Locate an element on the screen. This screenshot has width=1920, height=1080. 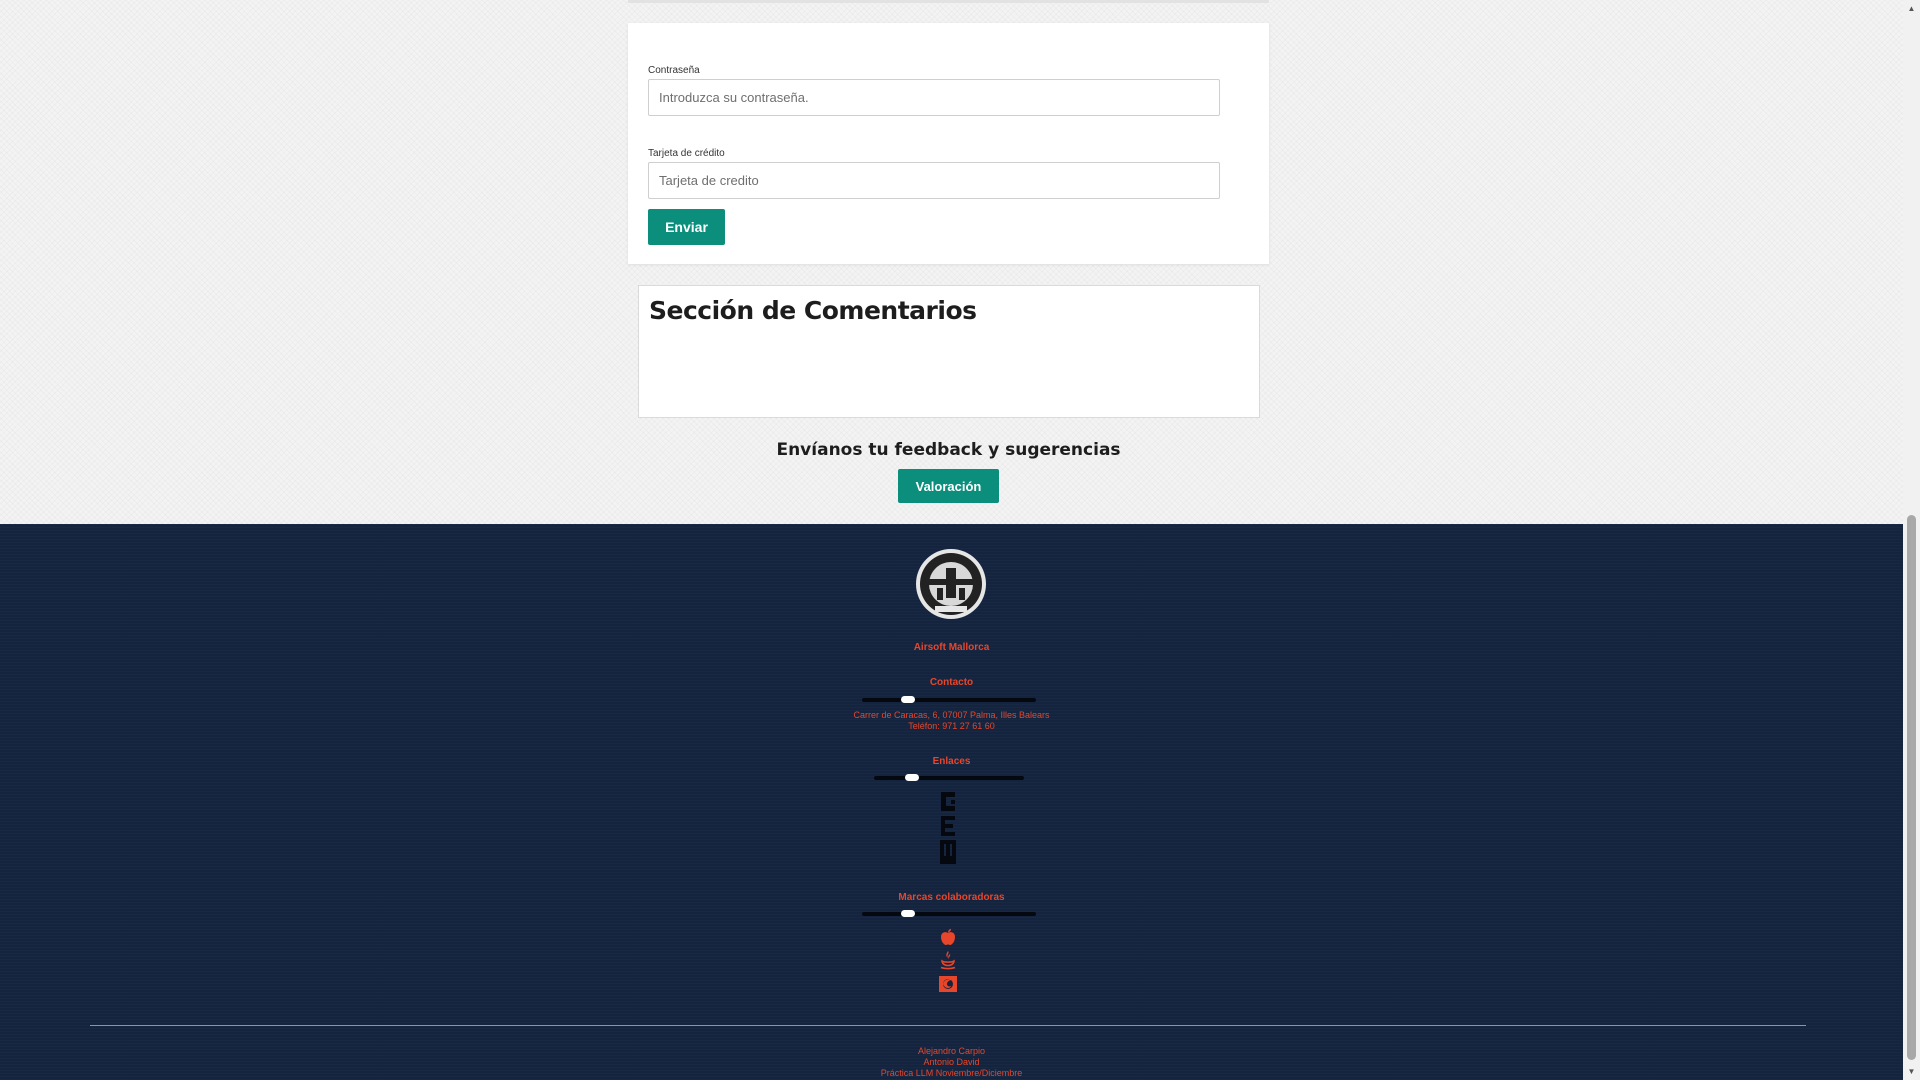
footer-partners-heading: Marcas colaboradoras is located at coordinates (951, 897).